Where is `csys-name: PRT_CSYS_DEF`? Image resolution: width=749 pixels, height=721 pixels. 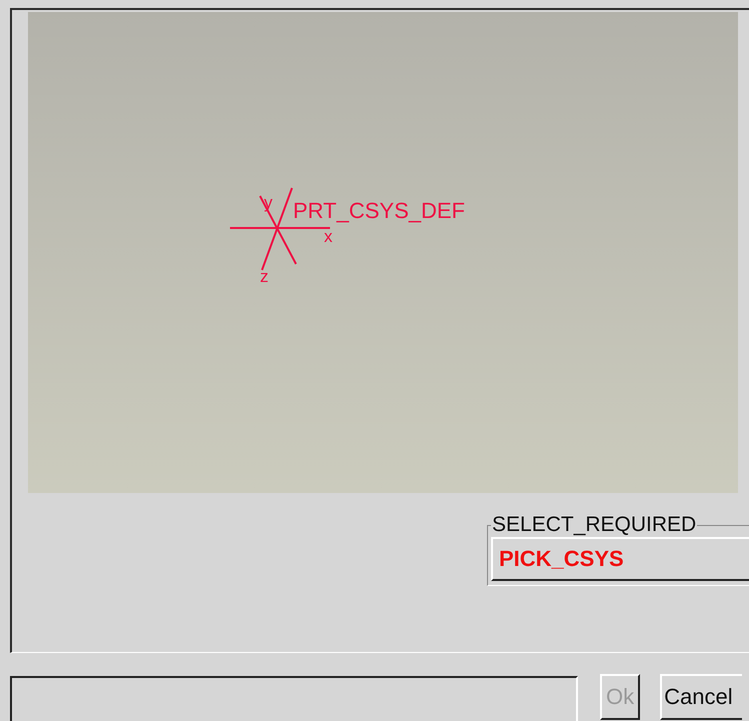 csys-name: PRT_CSYS_DEF is located at coordinates (379, 210).